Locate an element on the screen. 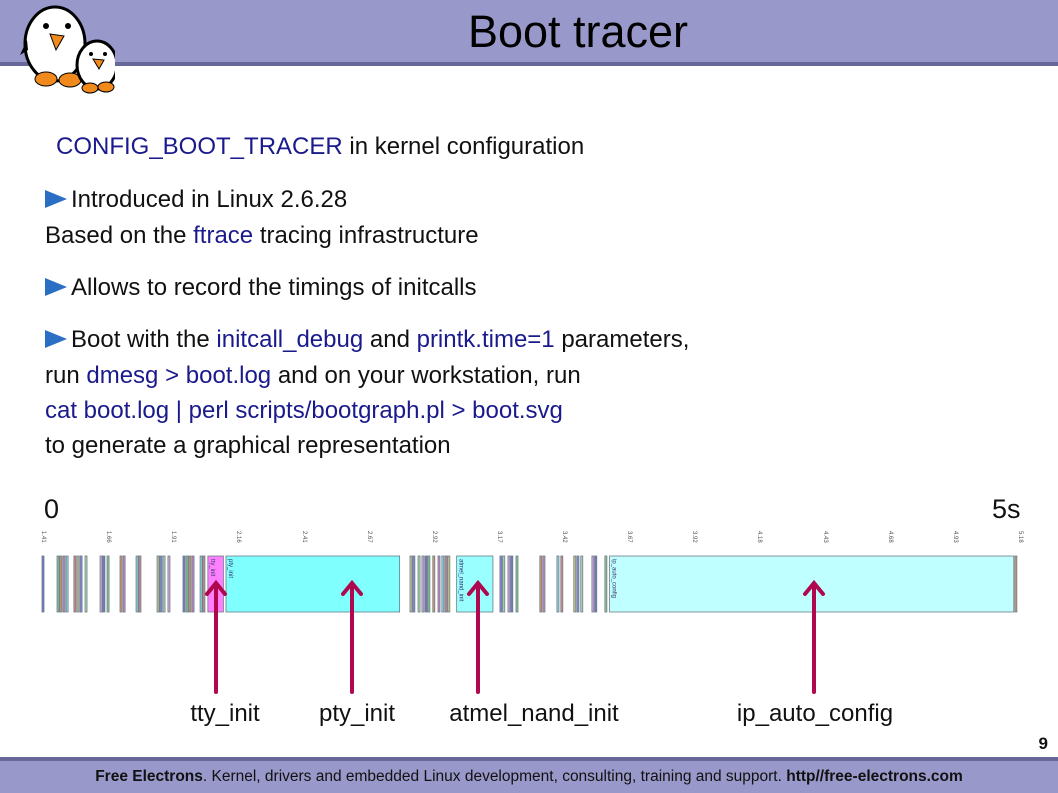 The width and height of the screenshot is (1058, 793). initcall-block-label: tty_init is located at coordinates (212, 568).